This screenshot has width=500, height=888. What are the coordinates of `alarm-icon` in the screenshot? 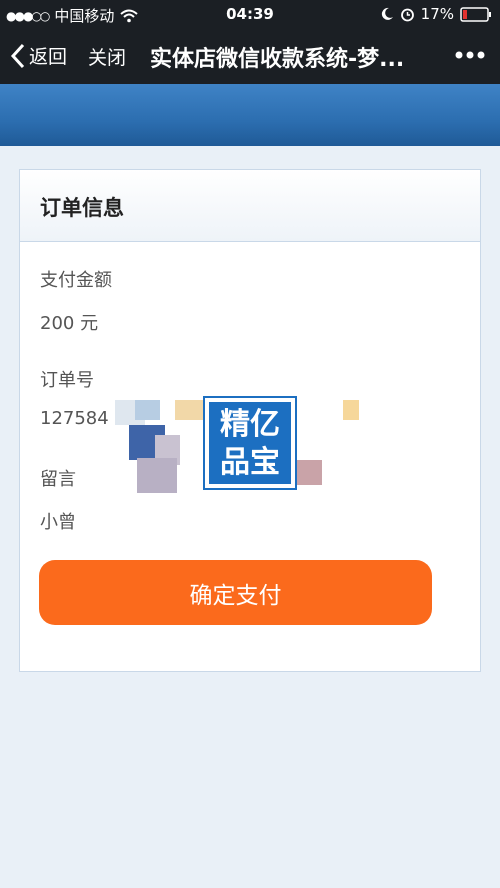 It's located at (407, 14).